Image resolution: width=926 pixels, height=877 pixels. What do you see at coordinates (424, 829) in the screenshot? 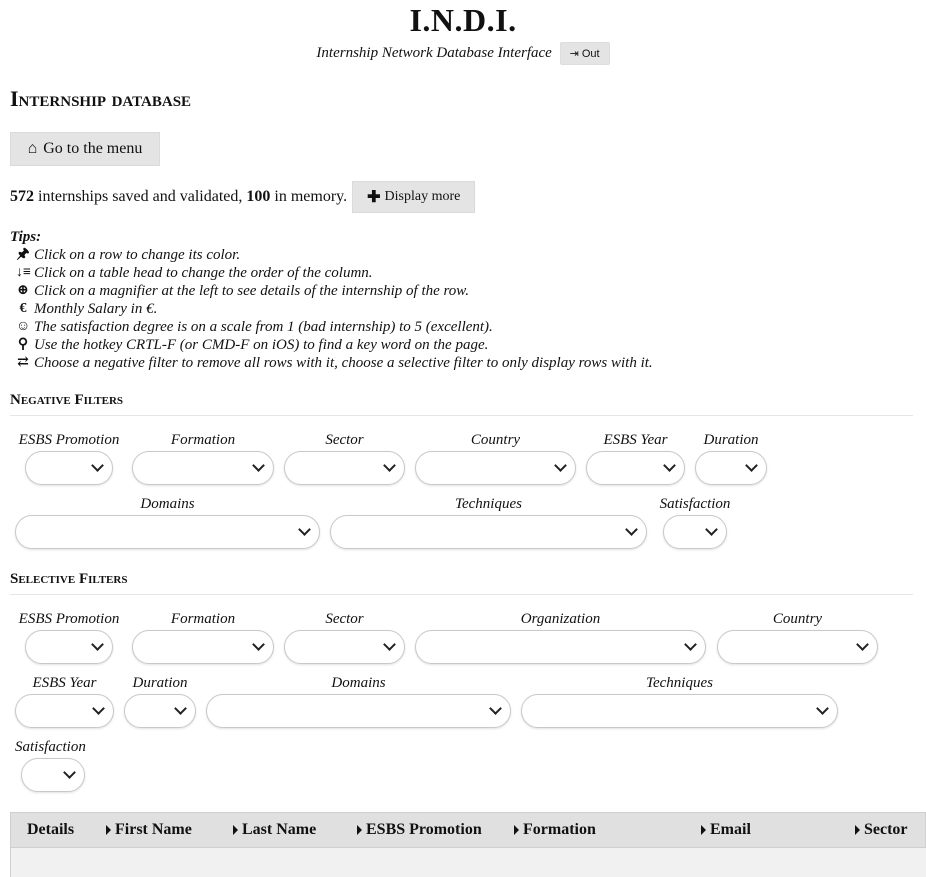
I see `col-label: ESBS Promotion` at bounding box center [424, 829].